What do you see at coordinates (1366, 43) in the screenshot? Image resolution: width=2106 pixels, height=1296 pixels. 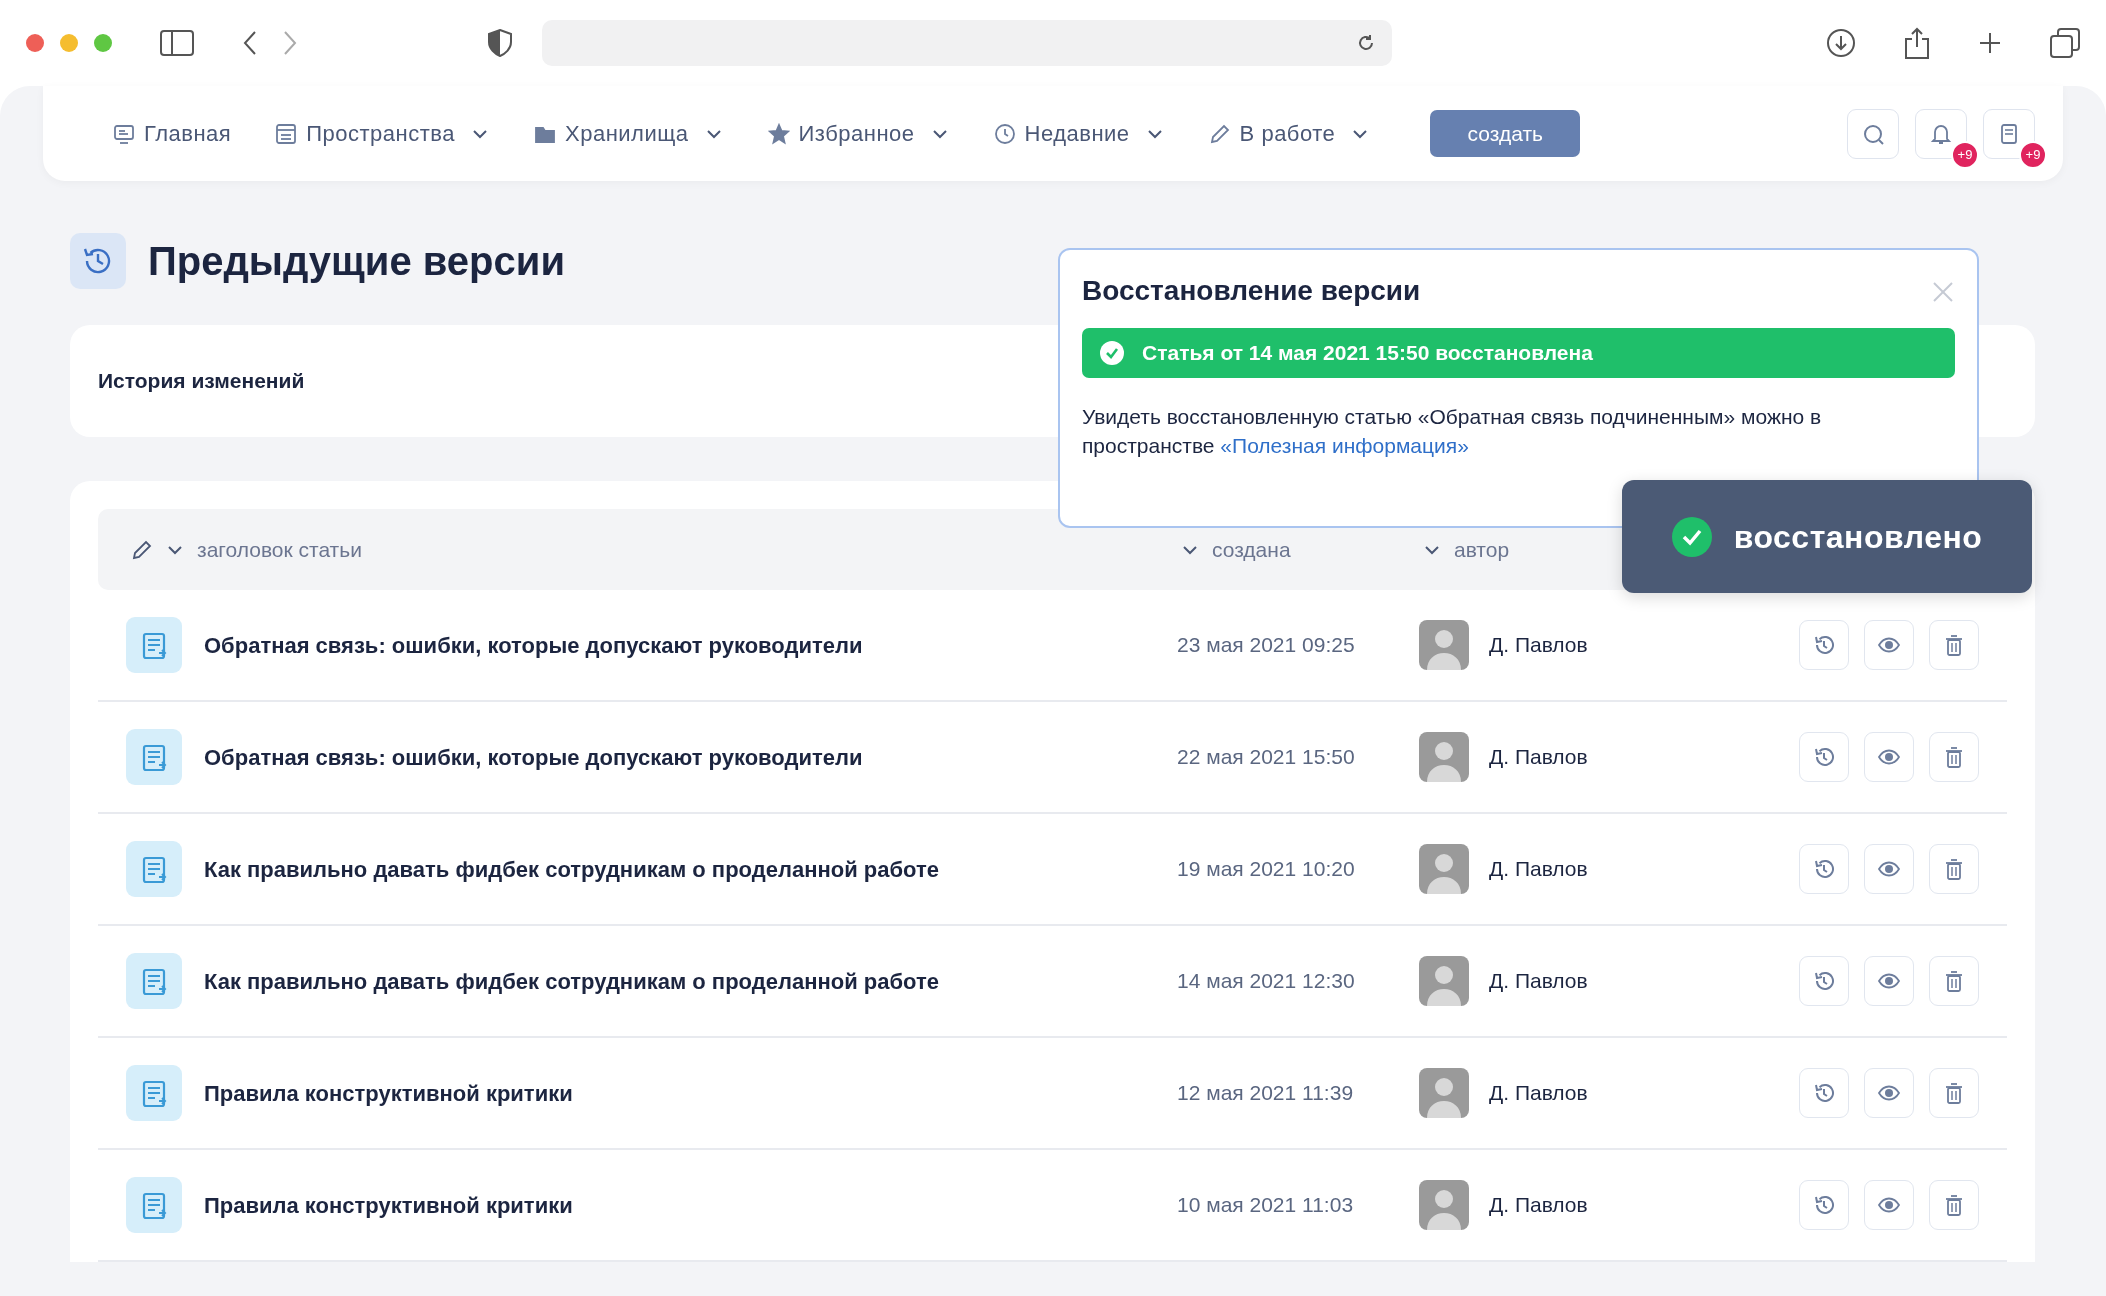 I see `reload-icon` at bounding box center [1366, 43].